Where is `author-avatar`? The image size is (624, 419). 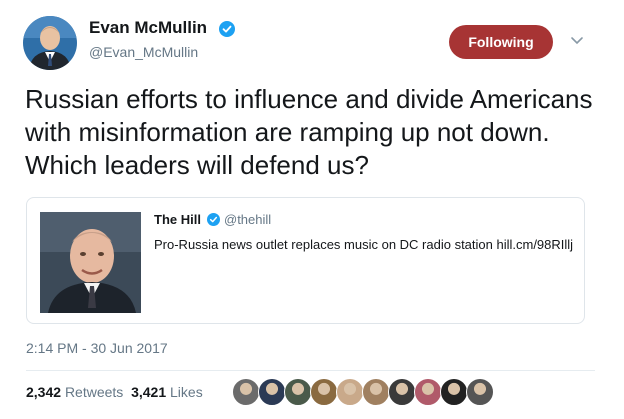
author-avatar is located at coordinates (50, 43).